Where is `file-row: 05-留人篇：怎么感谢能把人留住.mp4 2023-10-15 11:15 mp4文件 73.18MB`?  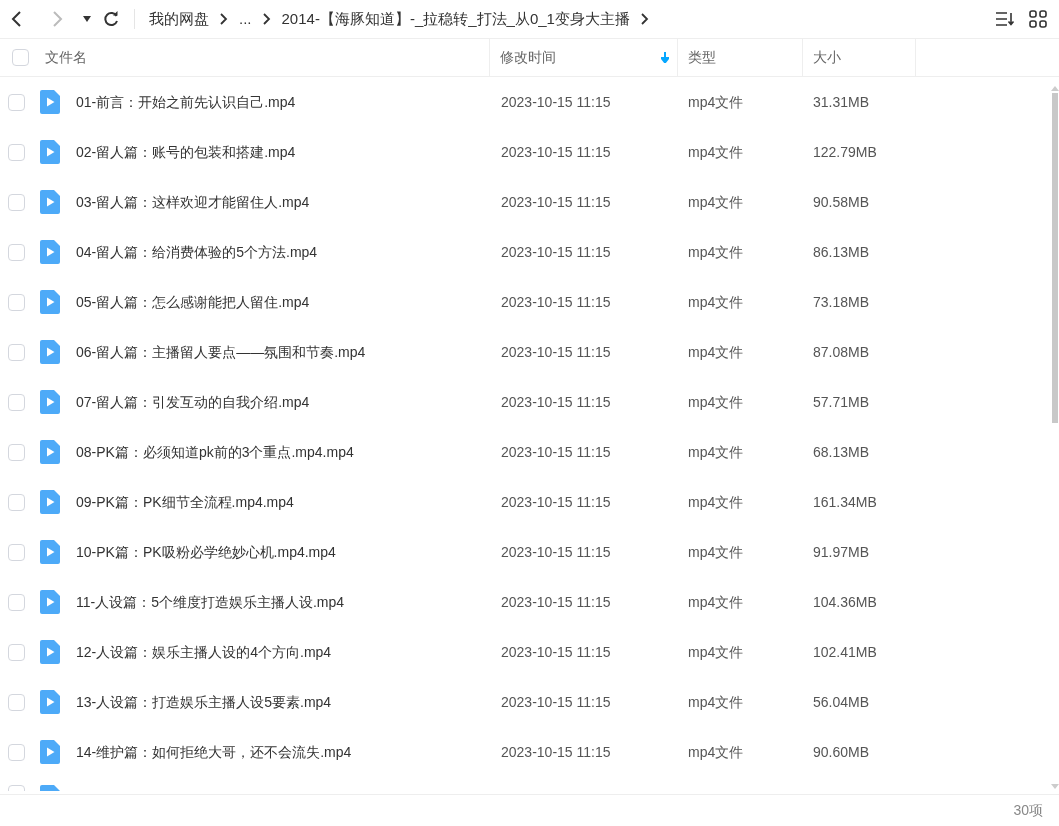 file-row: 05-留人篇：怎么感谢能把人留住.mp4 2023-10-15 11:15 mp4文件 73.18MB is located at coordinates (525, 302).